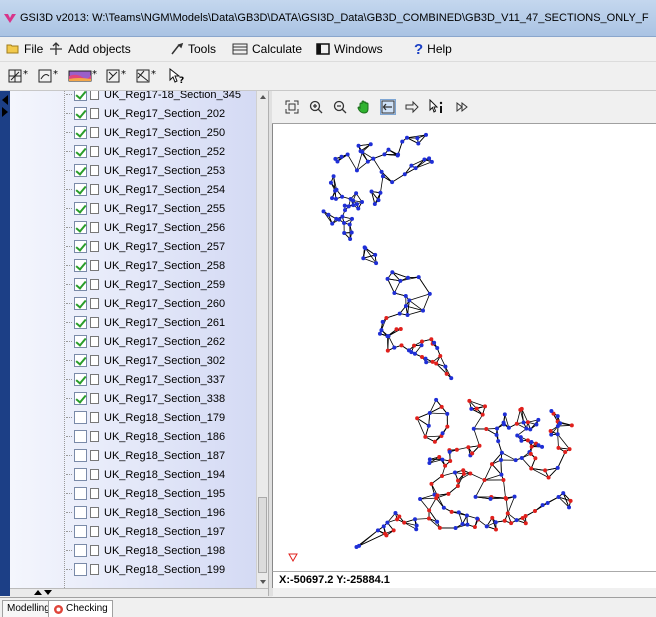  I want to click on menu-windows: Windows, so click(349, 49).